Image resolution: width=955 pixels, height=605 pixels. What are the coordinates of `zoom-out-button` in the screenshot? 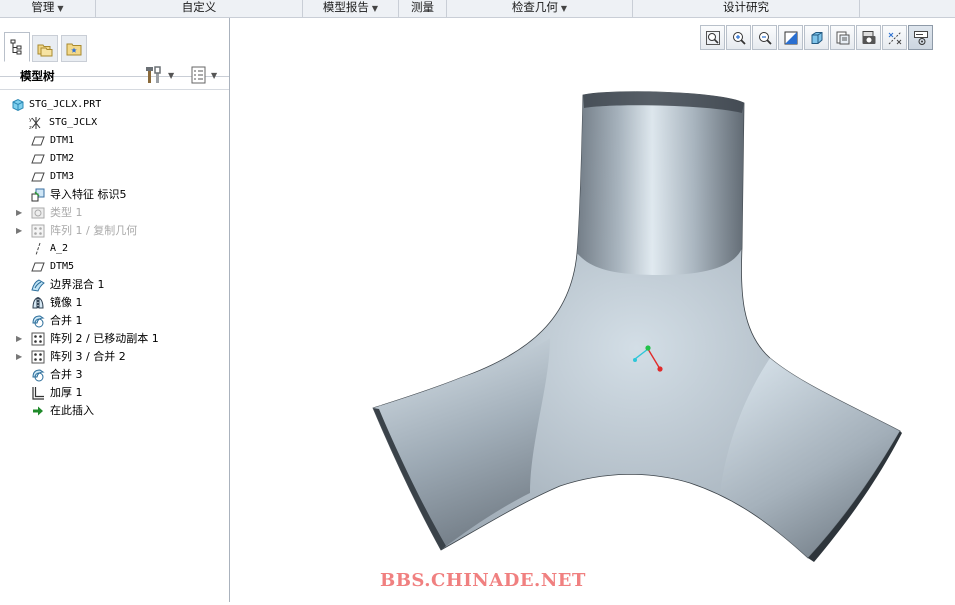 It's located at (764, 37).